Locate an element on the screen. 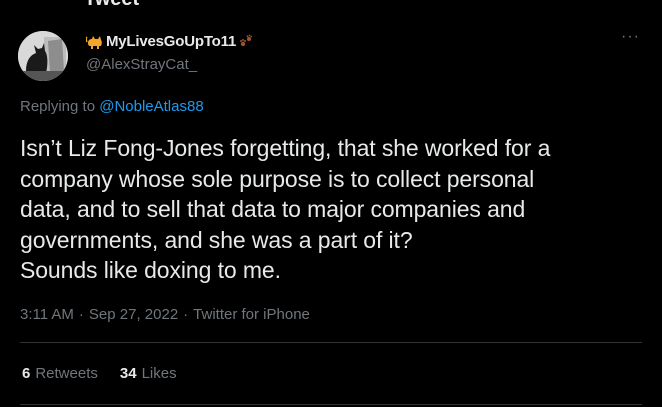 This screenshot has width=662, height=407. replying-to-label: Replying to is located at coordinates (58, 106).